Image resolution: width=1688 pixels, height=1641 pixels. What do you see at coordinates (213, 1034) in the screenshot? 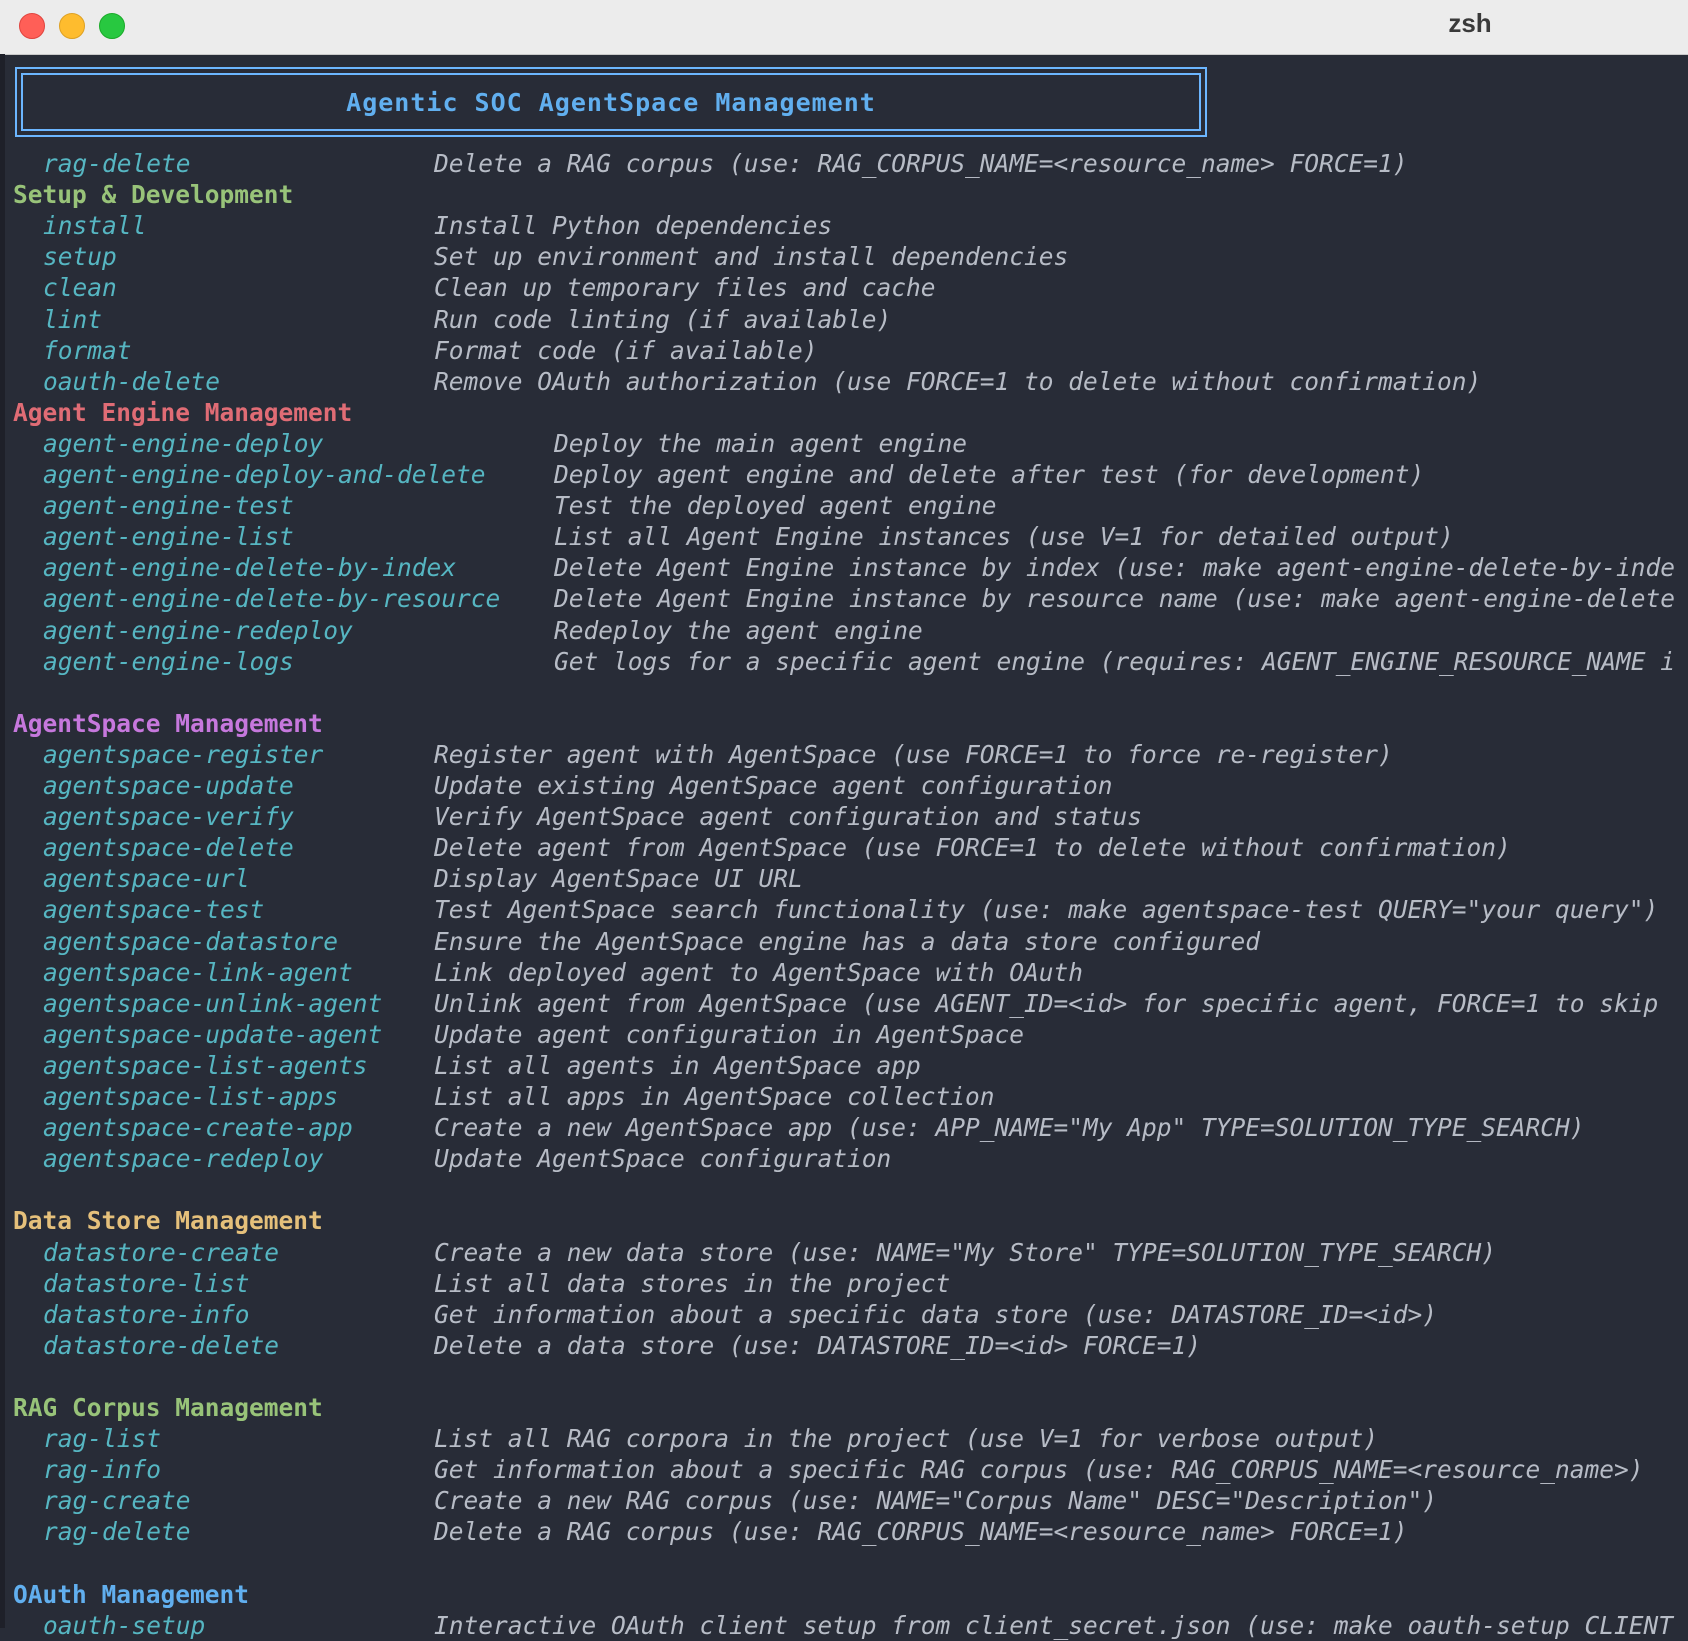
I see `command-name: agentspace-update-agent` at bounding box center [213, 1034].